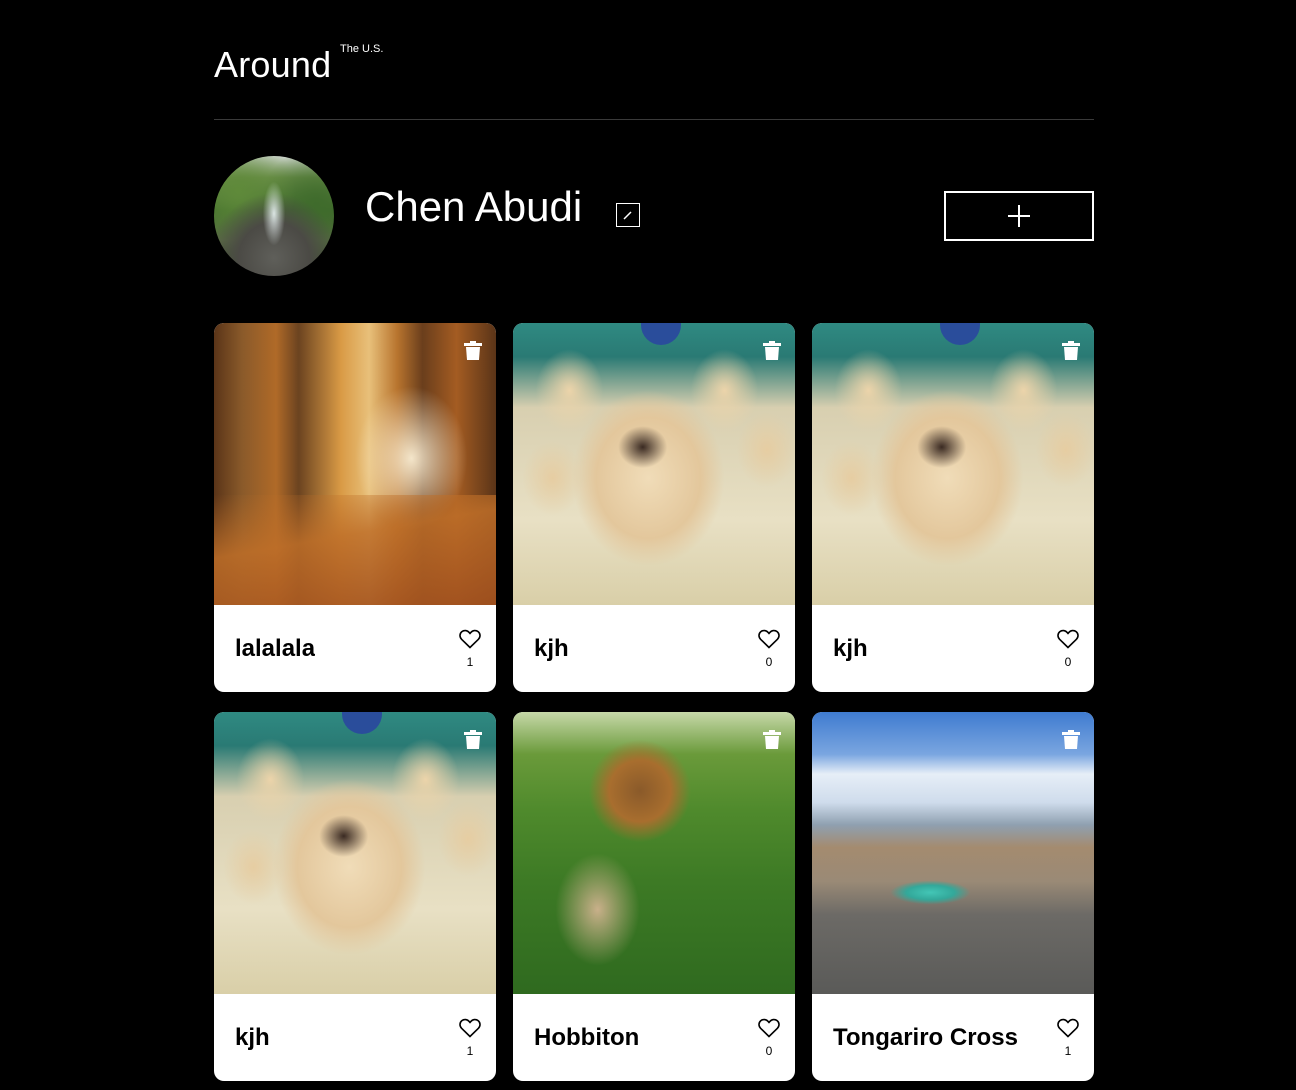 The width and height of the screenshot is (1296, 1090). I want to click on pencil-icon, so click(627, 215).